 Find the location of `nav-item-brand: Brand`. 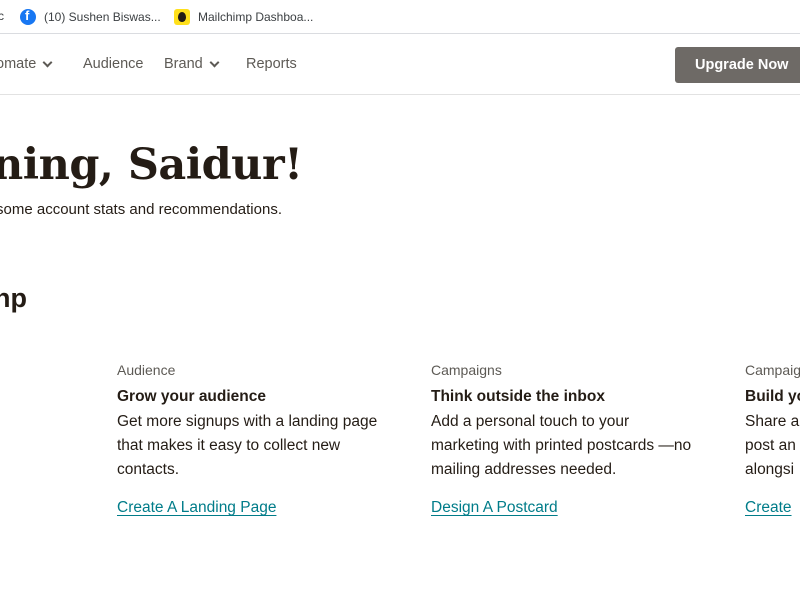

nav-item-brand: Brand is located at coordinates (192, 64).